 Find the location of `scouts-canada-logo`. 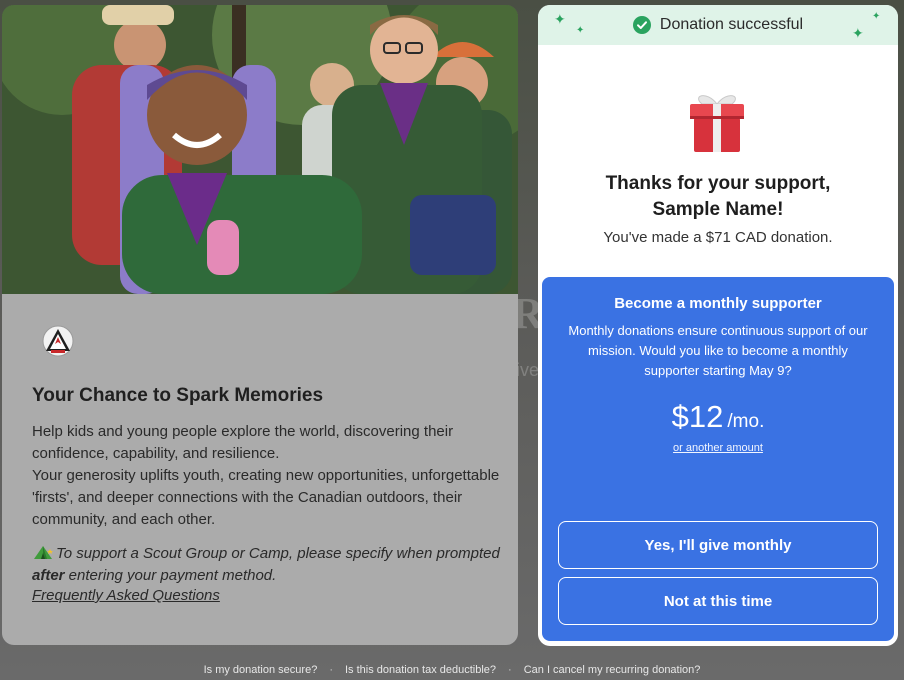

scouts-canada-logo is located at coordinates (58, 341).